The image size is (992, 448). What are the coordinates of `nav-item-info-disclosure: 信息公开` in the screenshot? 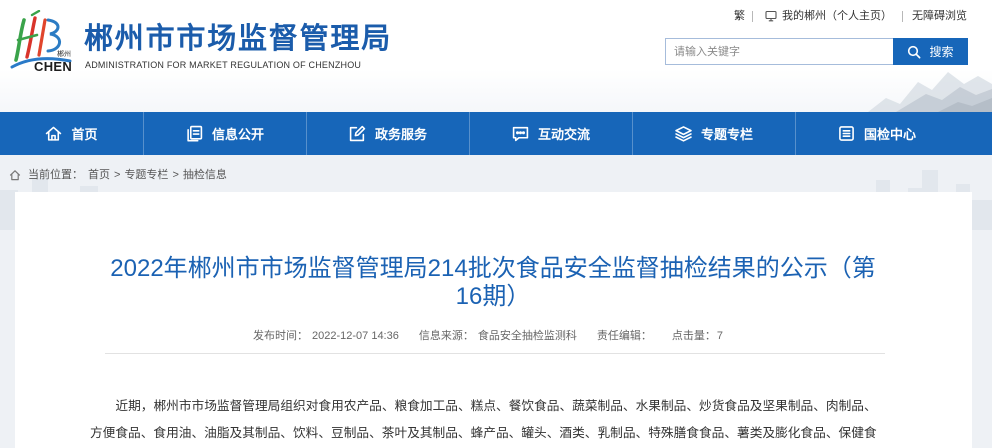 It's located at (224, 133).